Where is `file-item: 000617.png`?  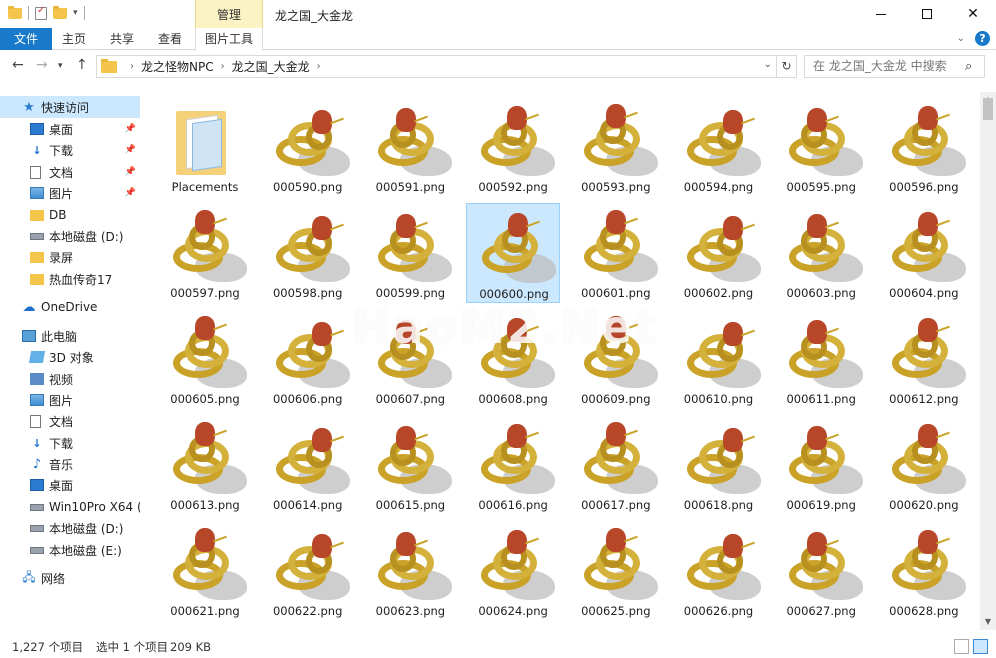 file-item: 000617.png is located at coordinates (616, 465).